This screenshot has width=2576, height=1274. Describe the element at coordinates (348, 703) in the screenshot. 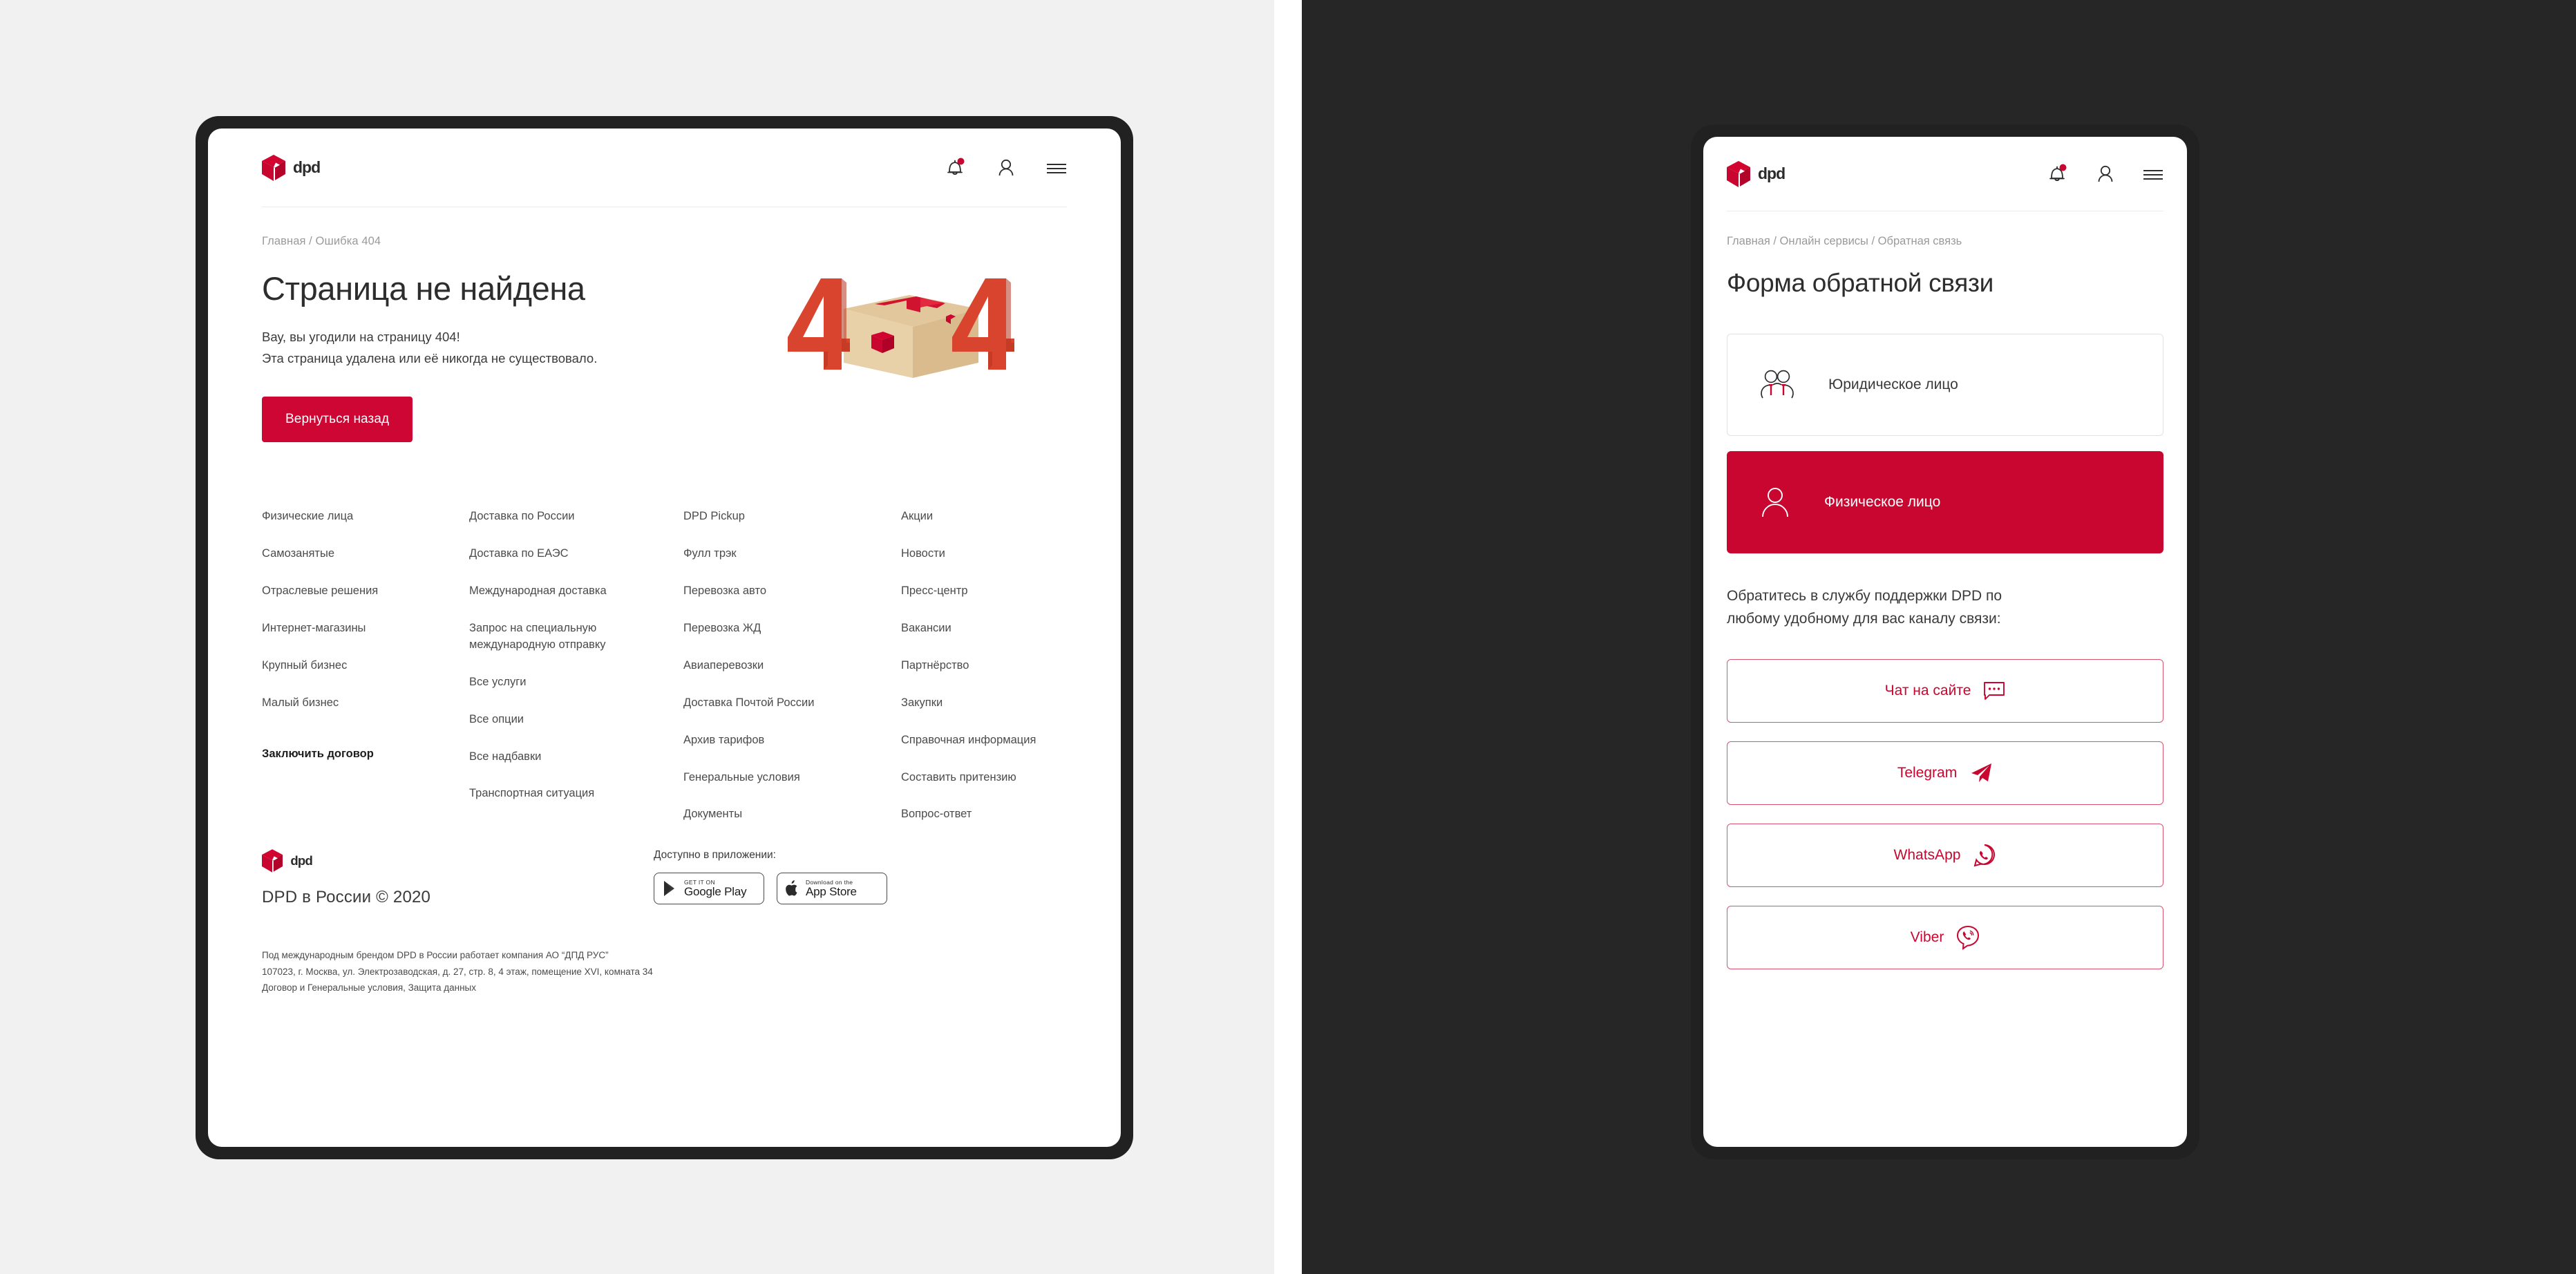

I see `footer-link: Малый бизнес` at that location.